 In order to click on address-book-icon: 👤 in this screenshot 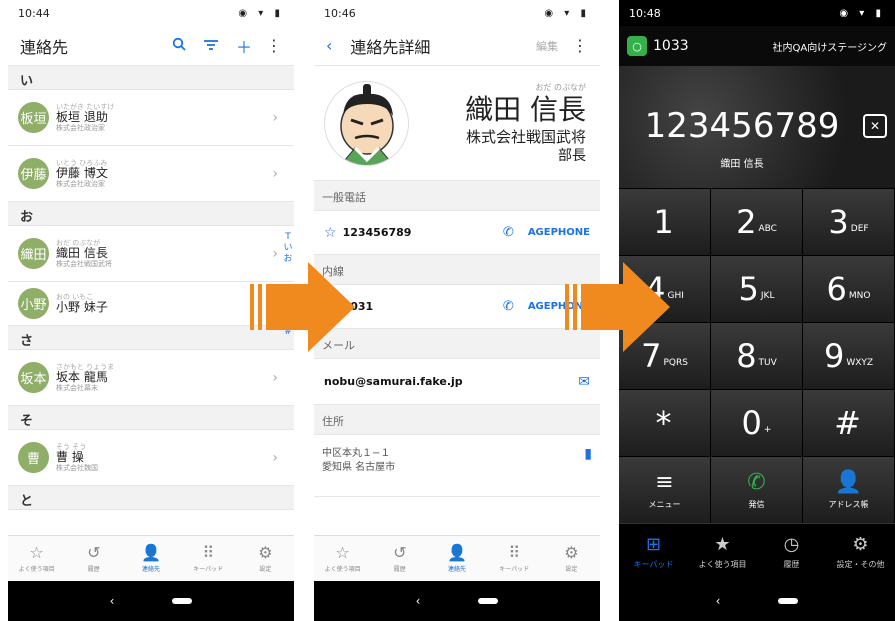, I will do `click(848, 482)`.